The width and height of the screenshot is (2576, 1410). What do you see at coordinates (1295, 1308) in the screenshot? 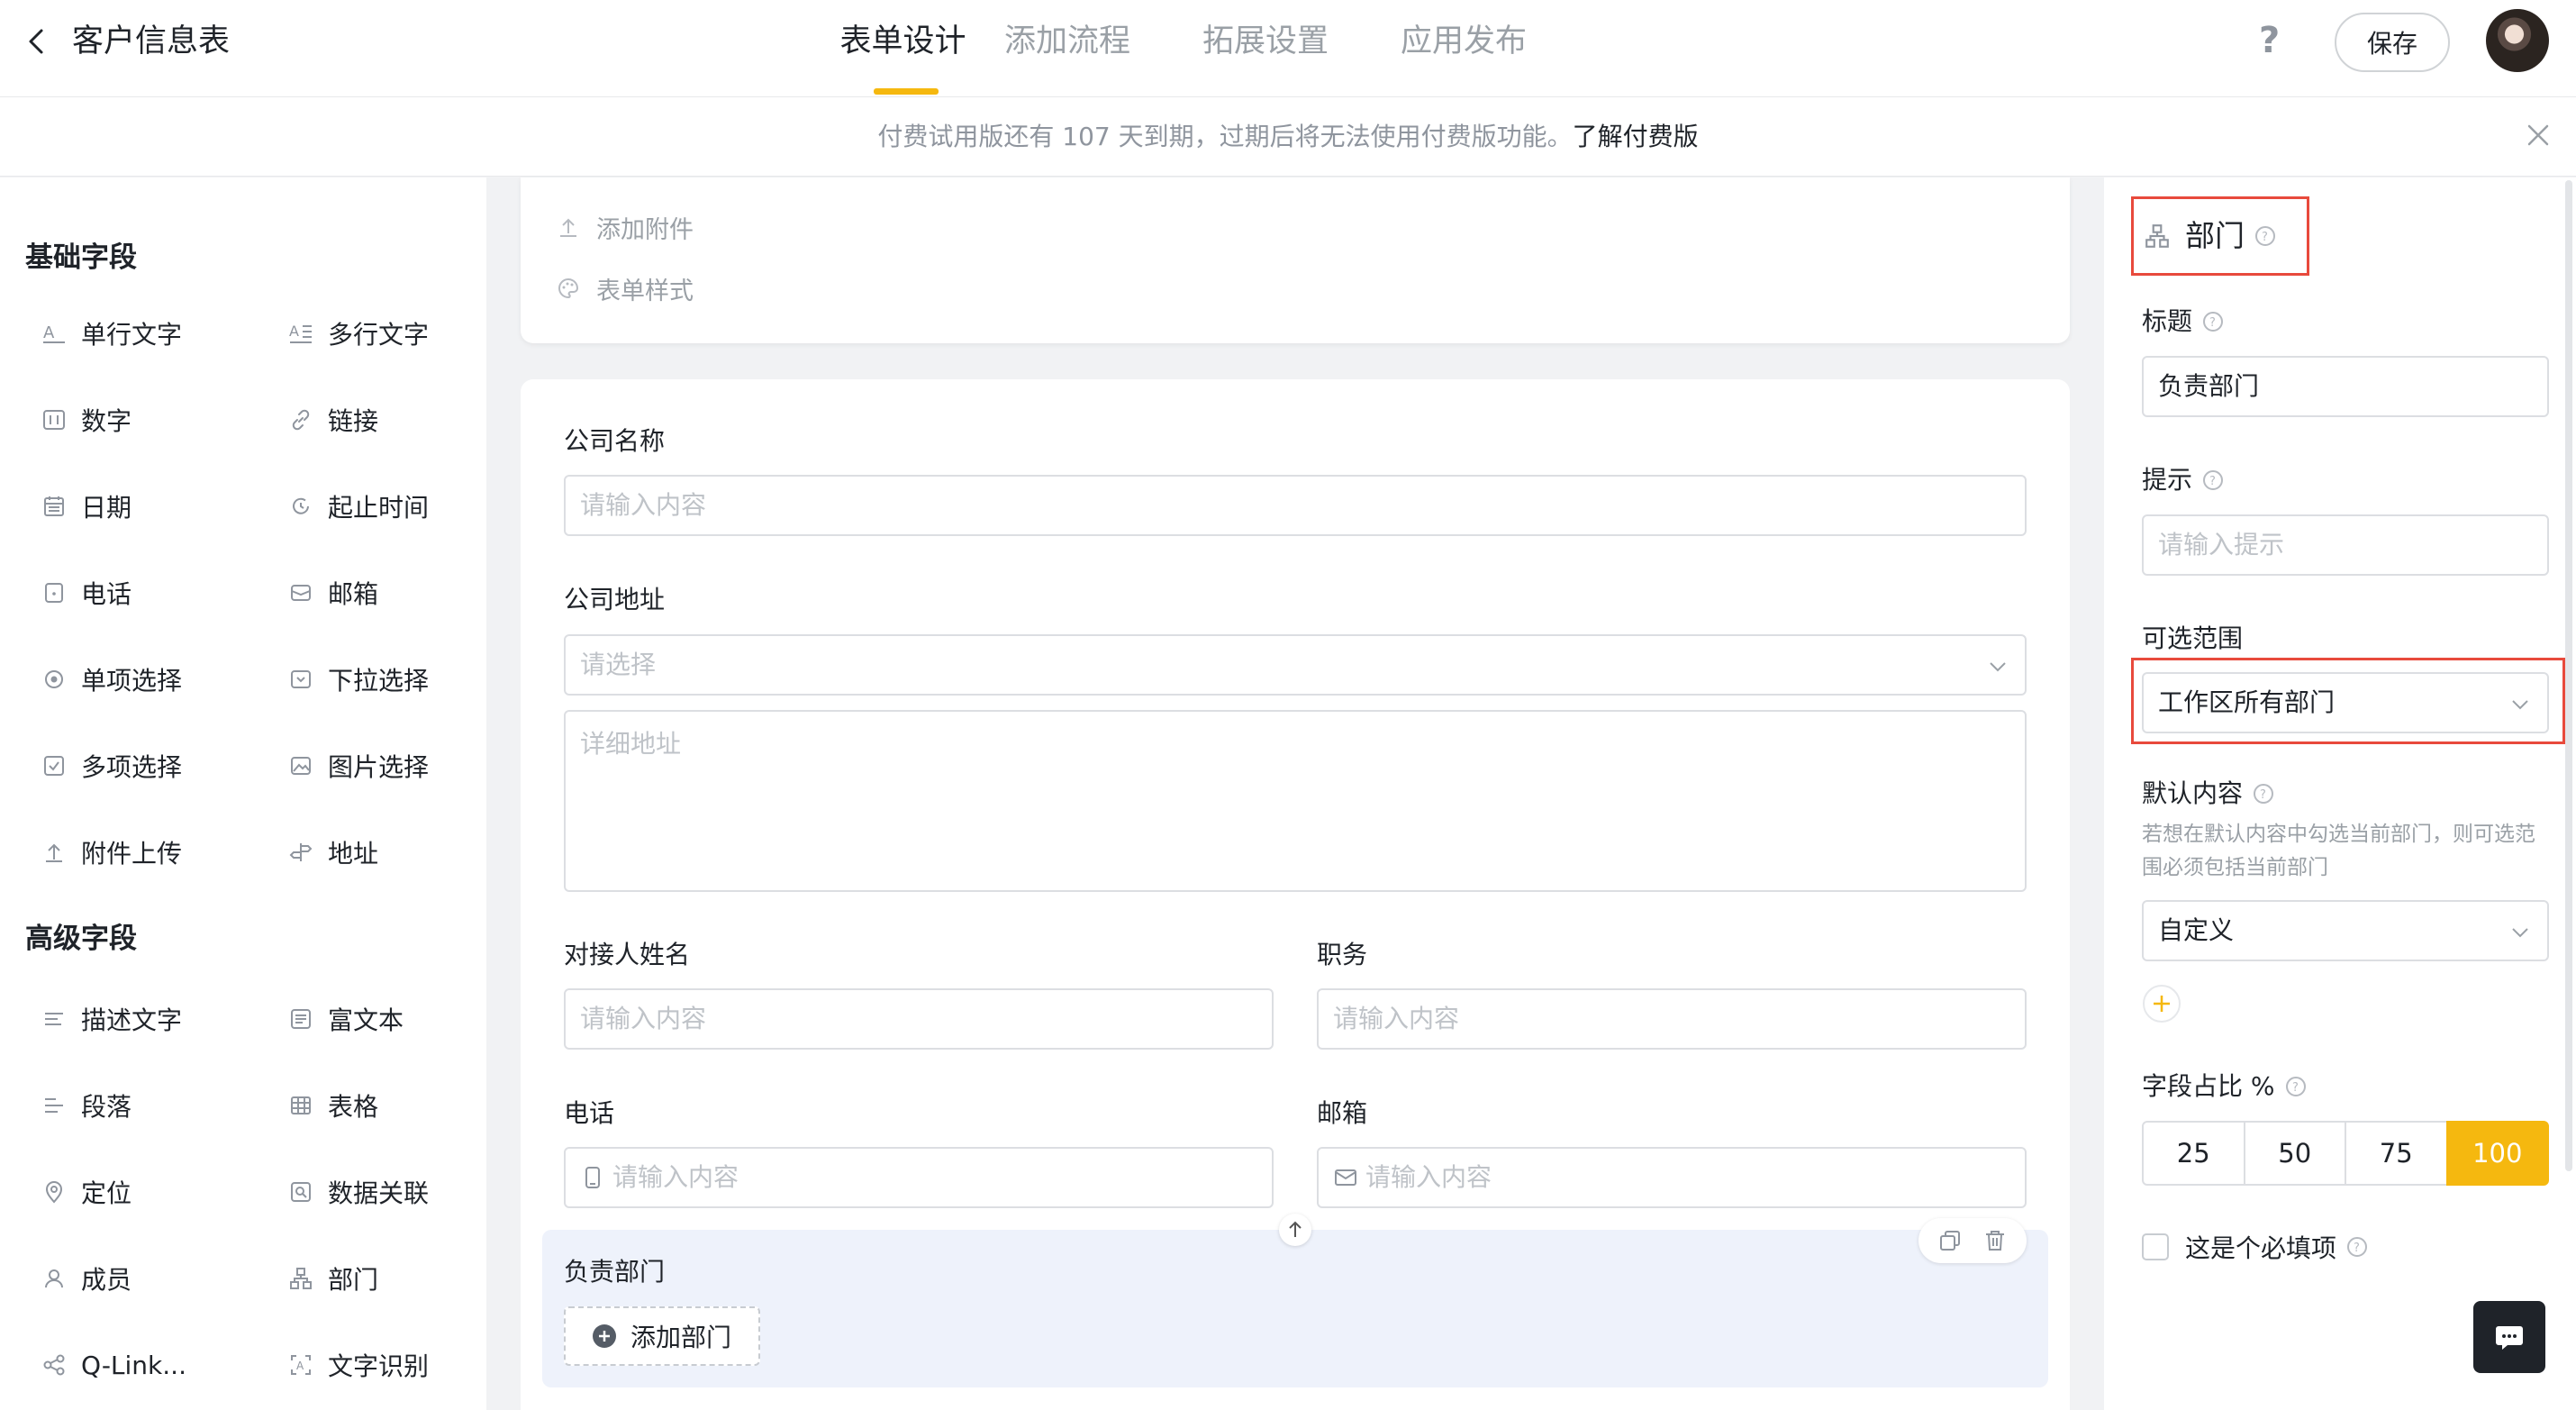
I see `selected-field-block` at bounding box center [1295, 1308].